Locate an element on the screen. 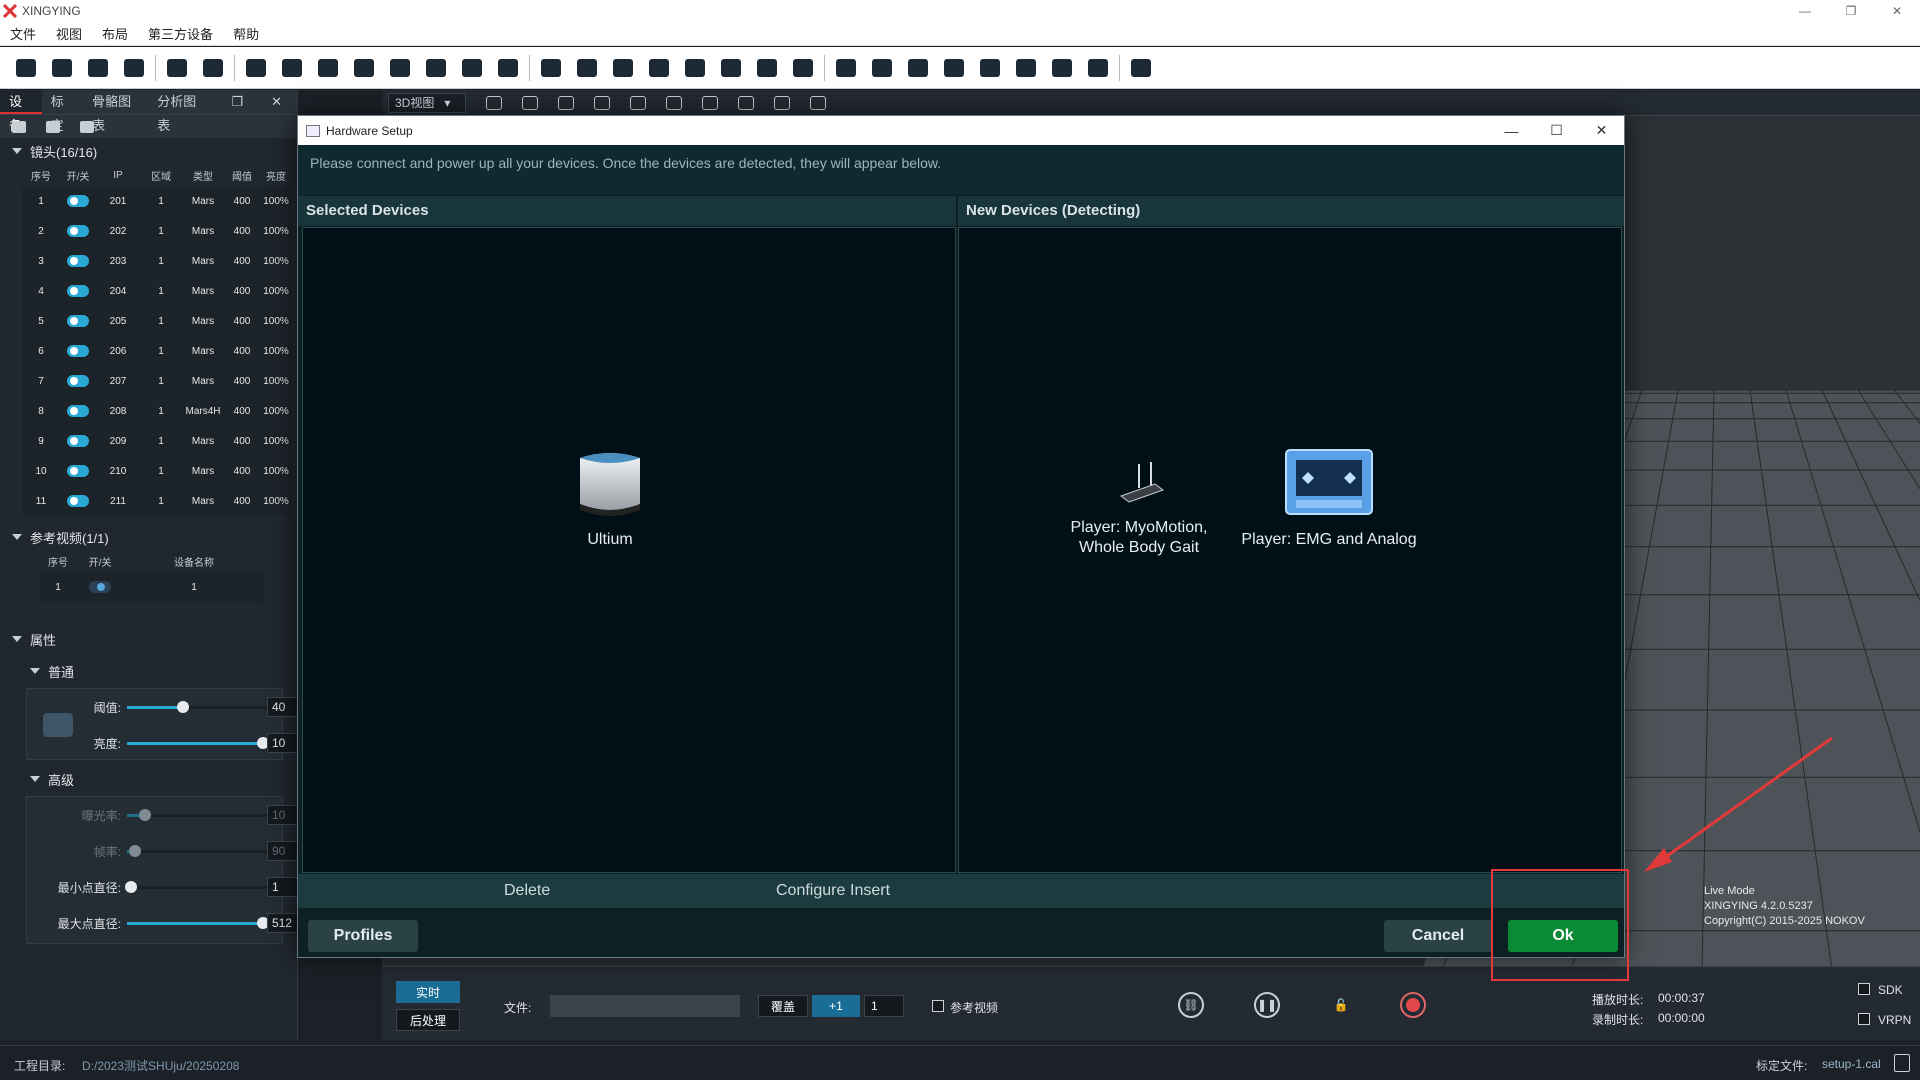  table-row: 5 205 1 Mars 400 100% is located at coordinates (157, 321).